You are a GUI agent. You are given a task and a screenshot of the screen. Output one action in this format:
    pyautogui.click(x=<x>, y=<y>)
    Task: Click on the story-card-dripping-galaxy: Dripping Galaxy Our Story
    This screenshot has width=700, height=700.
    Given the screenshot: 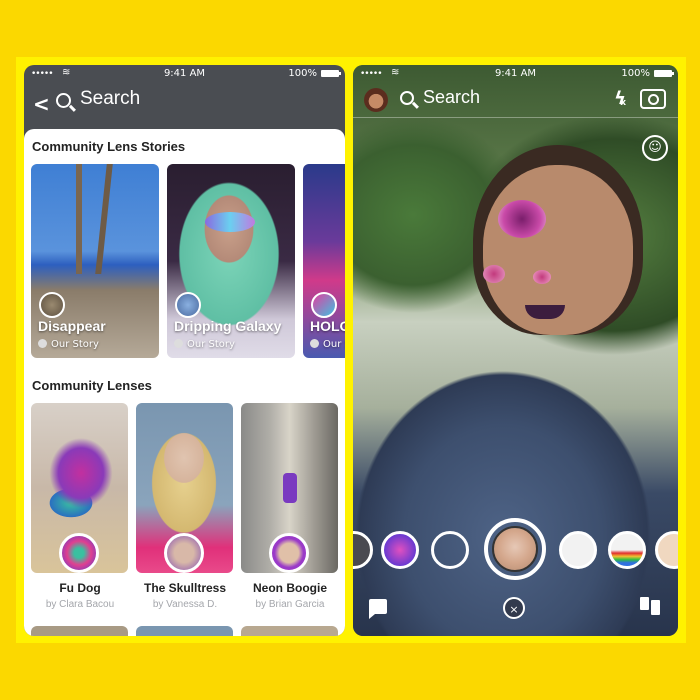 What is the action you would take?
    pyautogui.click(x=231, y=261)
    